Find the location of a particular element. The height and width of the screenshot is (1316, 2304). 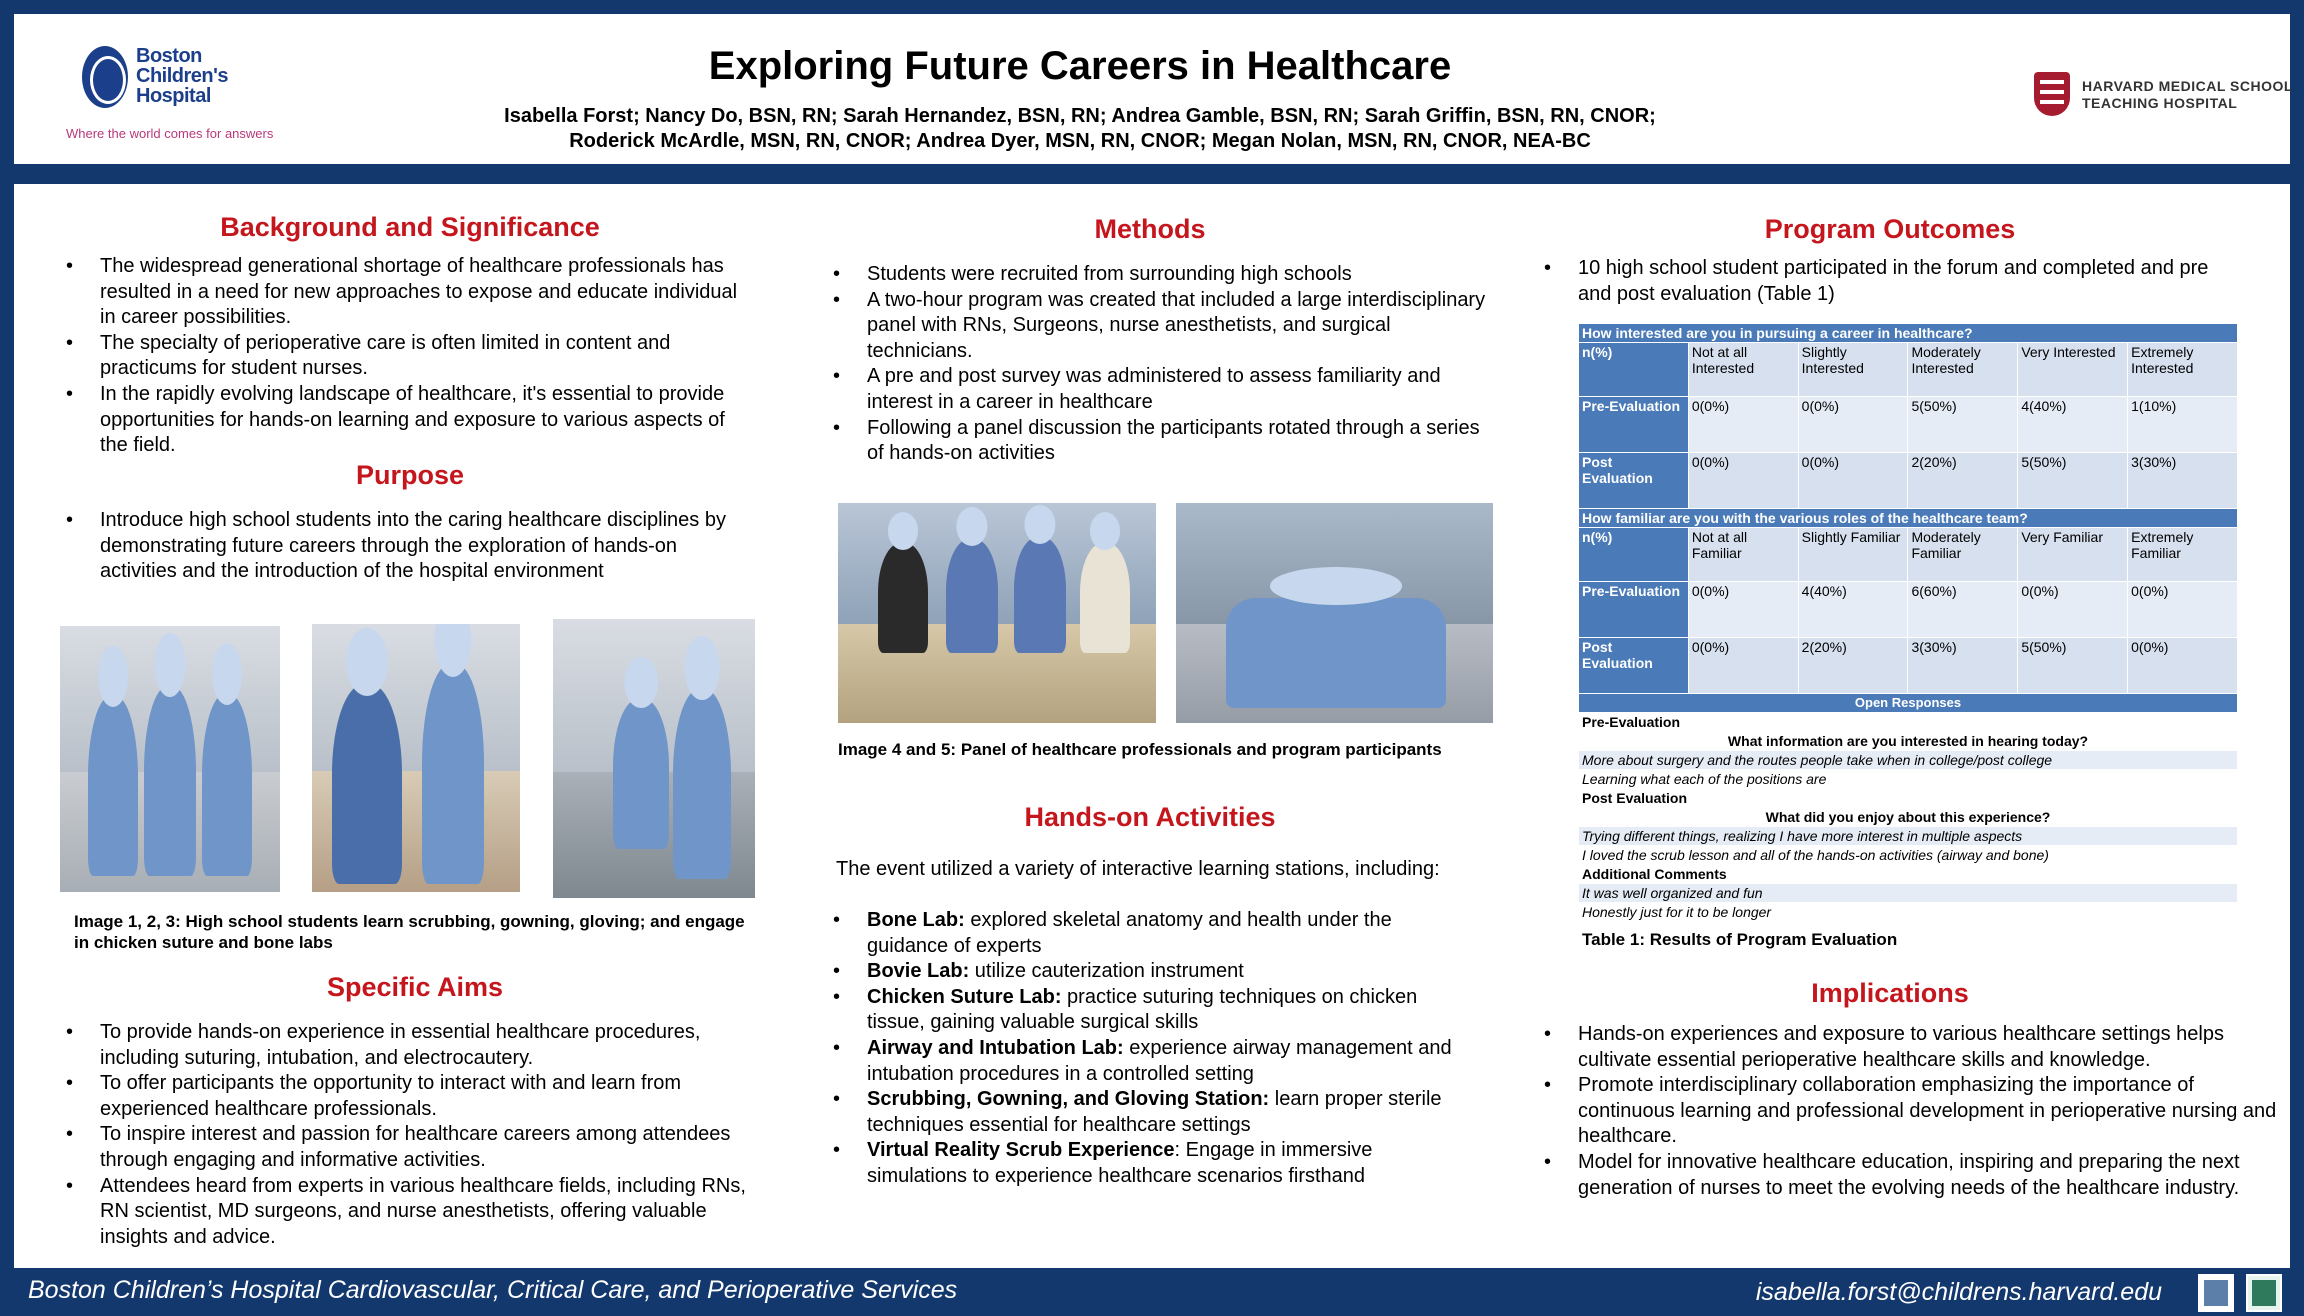

table-cell: 6(60%) is located at coordinates (1963, 609).